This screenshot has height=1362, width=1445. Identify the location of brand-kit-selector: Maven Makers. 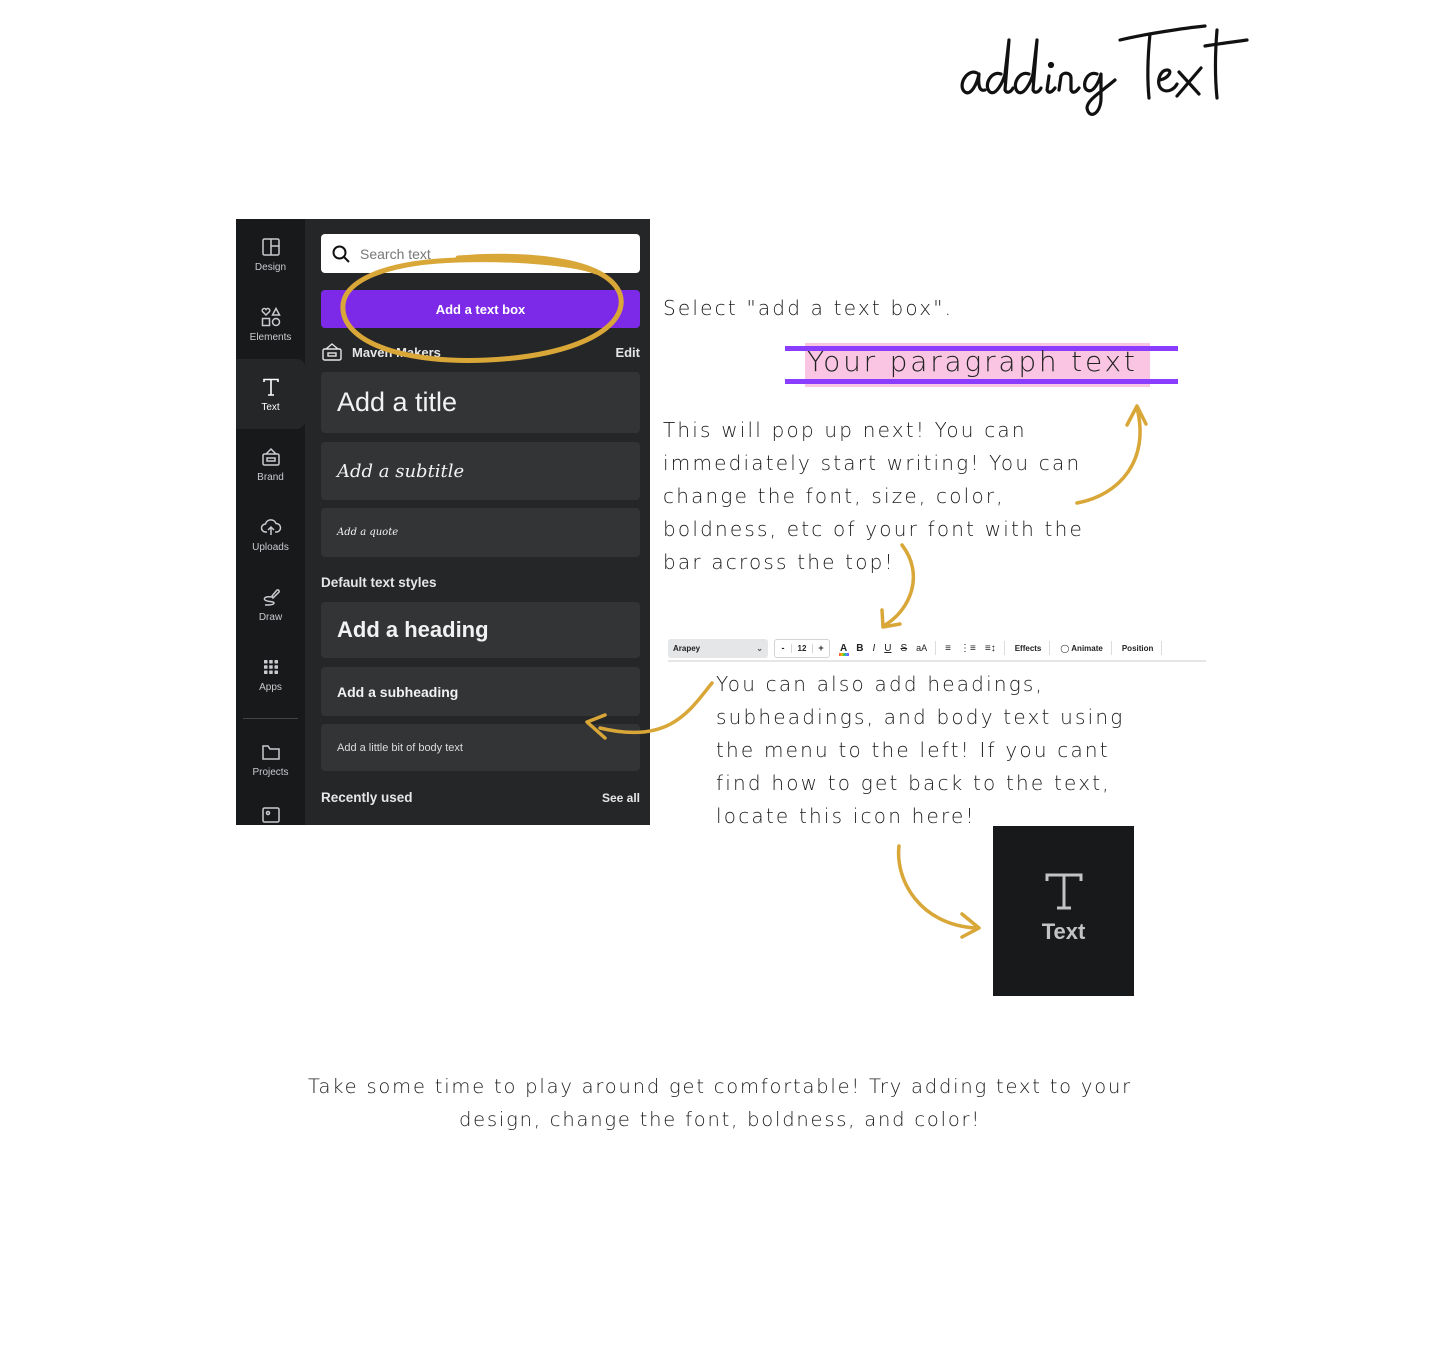
(396, 352).